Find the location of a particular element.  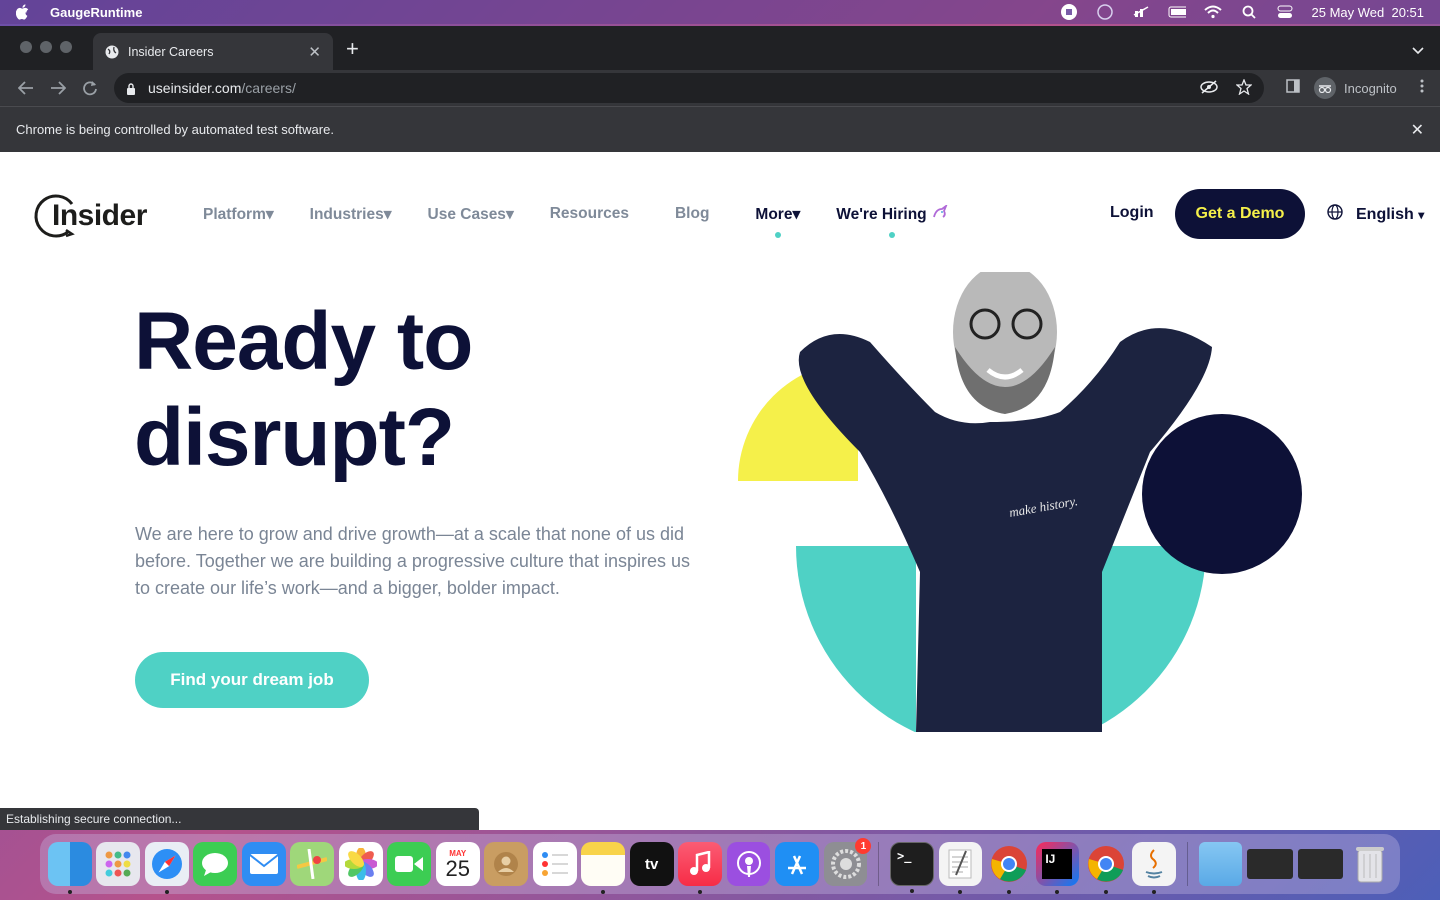

active-tab: Insider Careers ✕ is located at coordinates (213, 51).